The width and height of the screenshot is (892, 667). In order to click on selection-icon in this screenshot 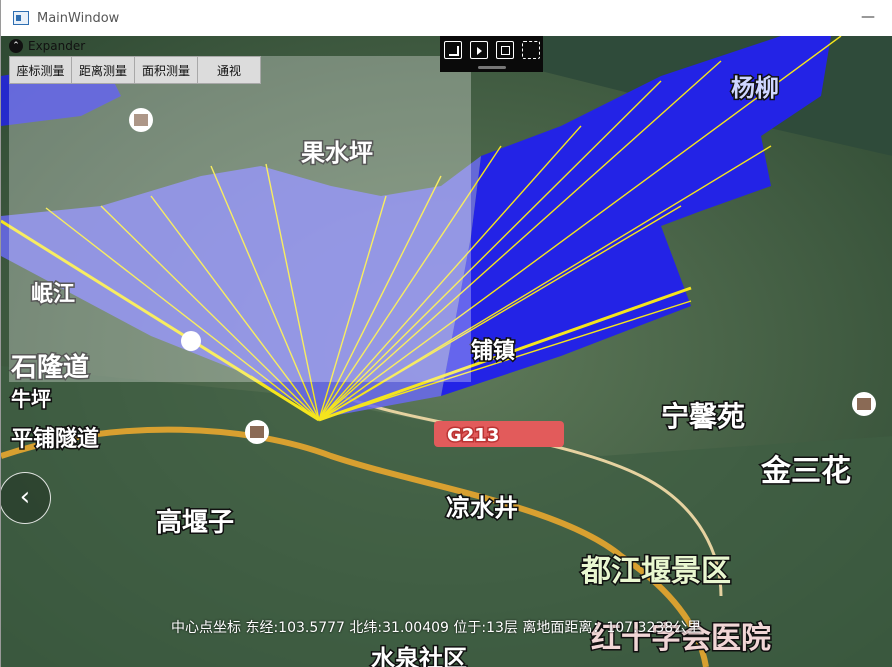, I will do `click(530, 50)`.